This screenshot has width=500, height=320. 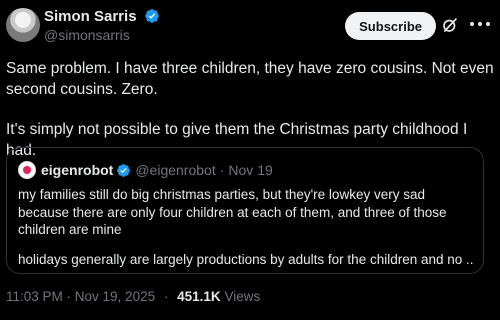 I want to click on quoted-author-display-name: eigenrobot, so click(x=77, y=170).